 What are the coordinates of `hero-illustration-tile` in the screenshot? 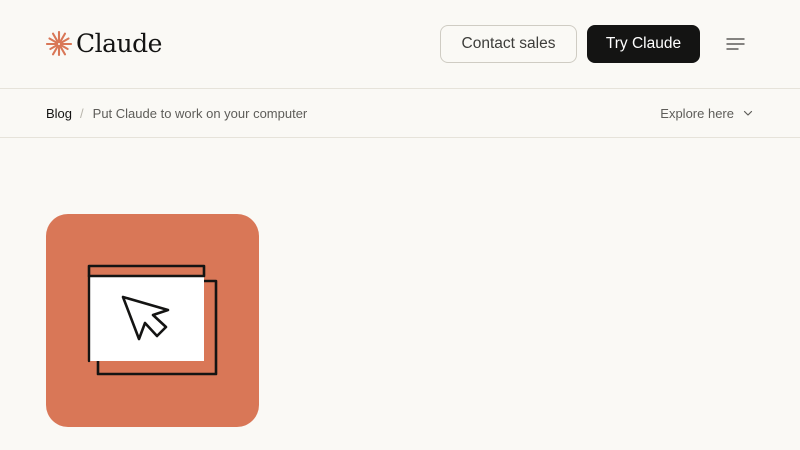 It's located at (152, 320).